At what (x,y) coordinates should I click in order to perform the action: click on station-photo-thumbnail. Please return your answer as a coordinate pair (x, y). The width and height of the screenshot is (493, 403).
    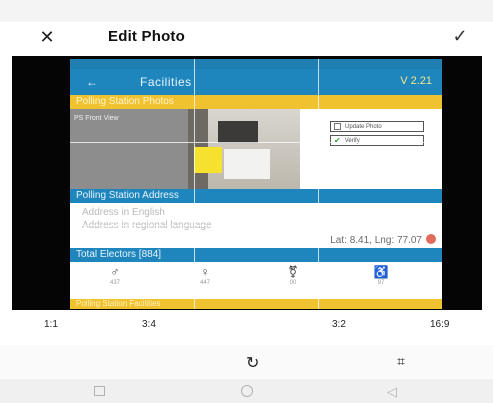
    Looking at the image, I should click on (244, 149).